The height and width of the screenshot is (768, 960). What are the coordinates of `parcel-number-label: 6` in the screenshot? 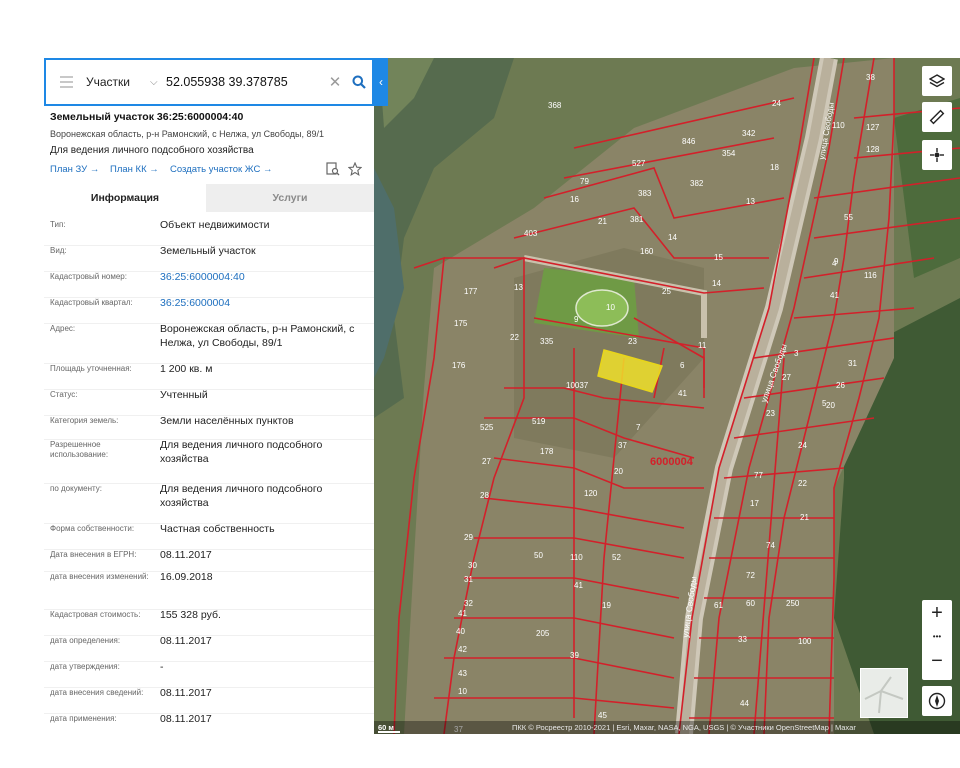 It's located at (682, 365).